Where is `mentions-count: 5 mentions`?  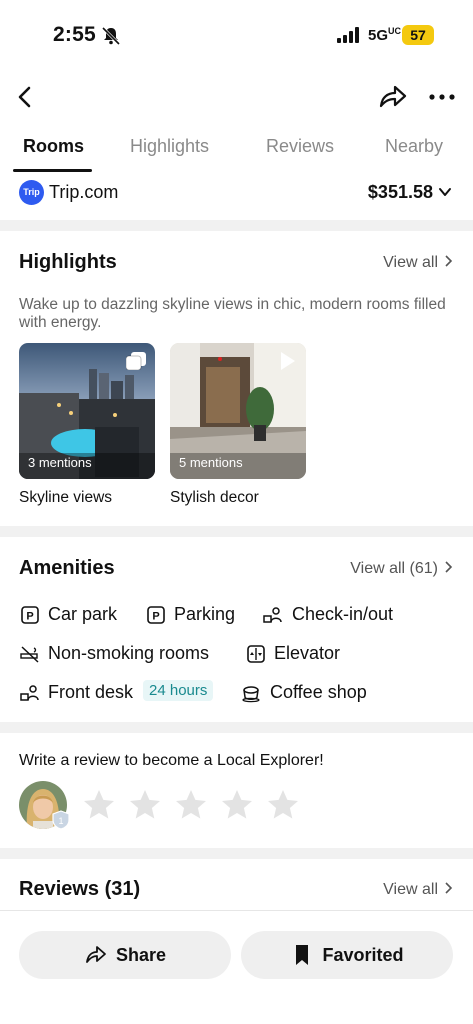
mentions-count: 5 mentions is located at coordinates (211, 462).